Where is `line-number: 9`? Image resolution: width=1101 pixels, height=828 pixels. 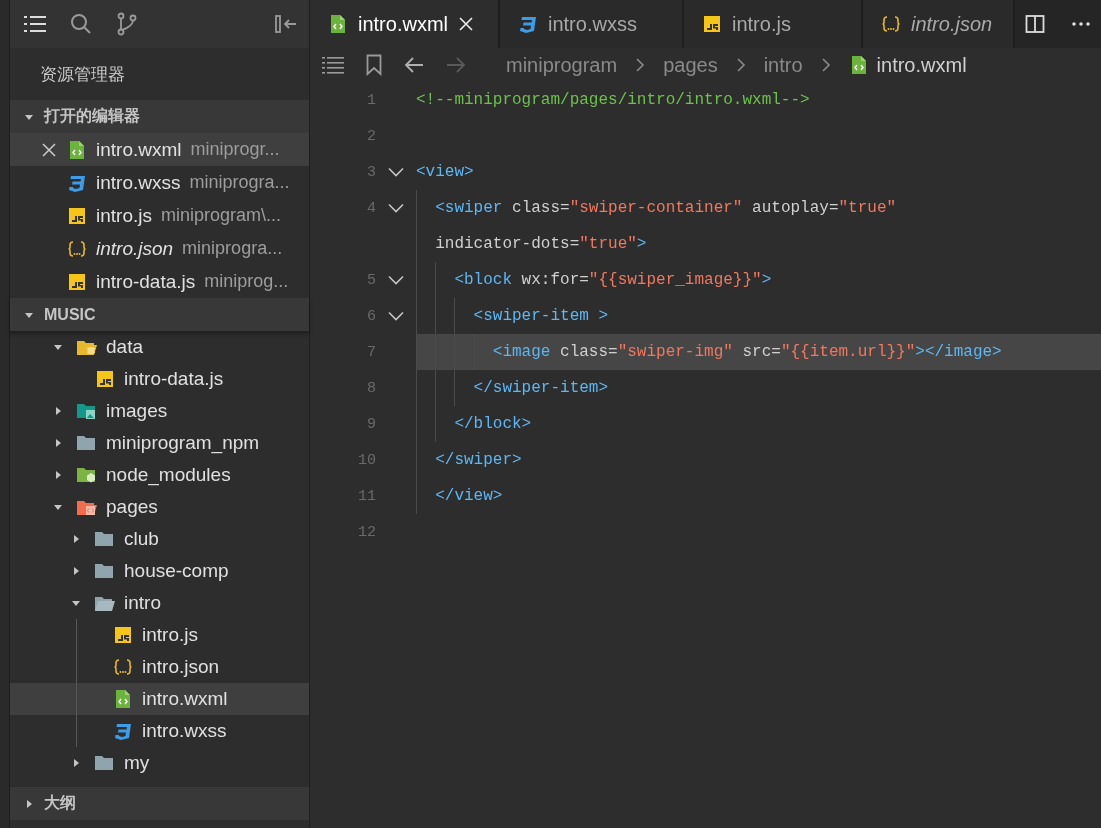
line-number: 9 is located at coordinates (371, 424).